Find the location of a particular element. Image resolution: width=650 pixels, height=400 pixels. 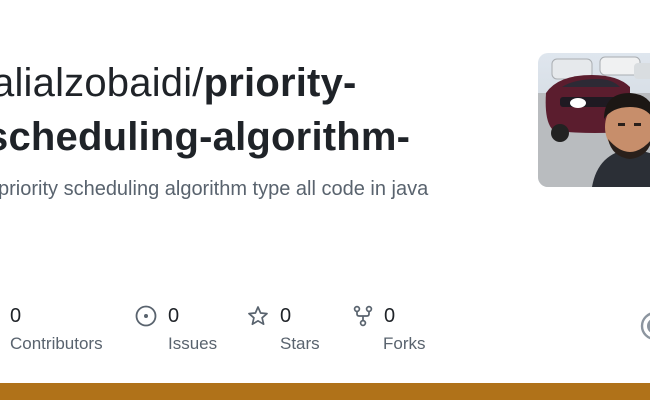

repo-title-line2: scheduling-algorithm- is located at coordinates (266, 137).